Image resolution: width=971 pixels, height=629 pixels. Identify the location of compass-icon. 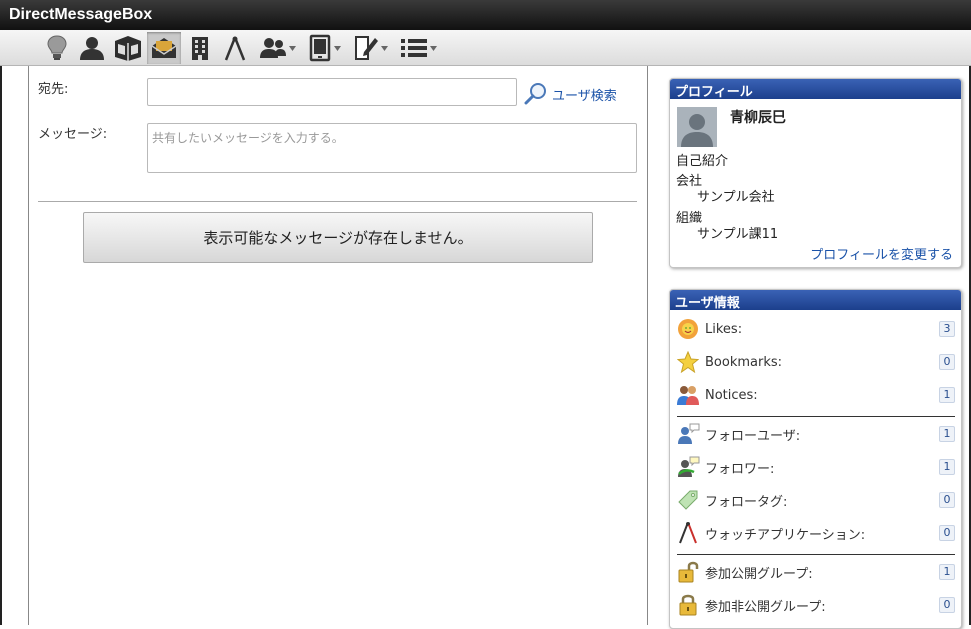
(235, 48).